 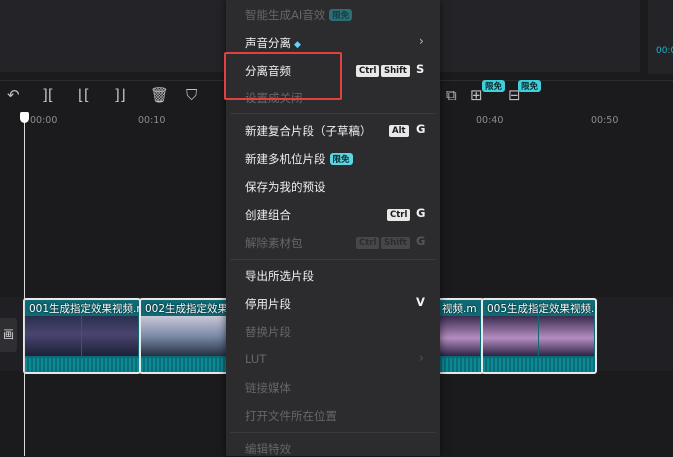 I want to click on menu-item-label: 替换片段, so click(x=268, y=332).